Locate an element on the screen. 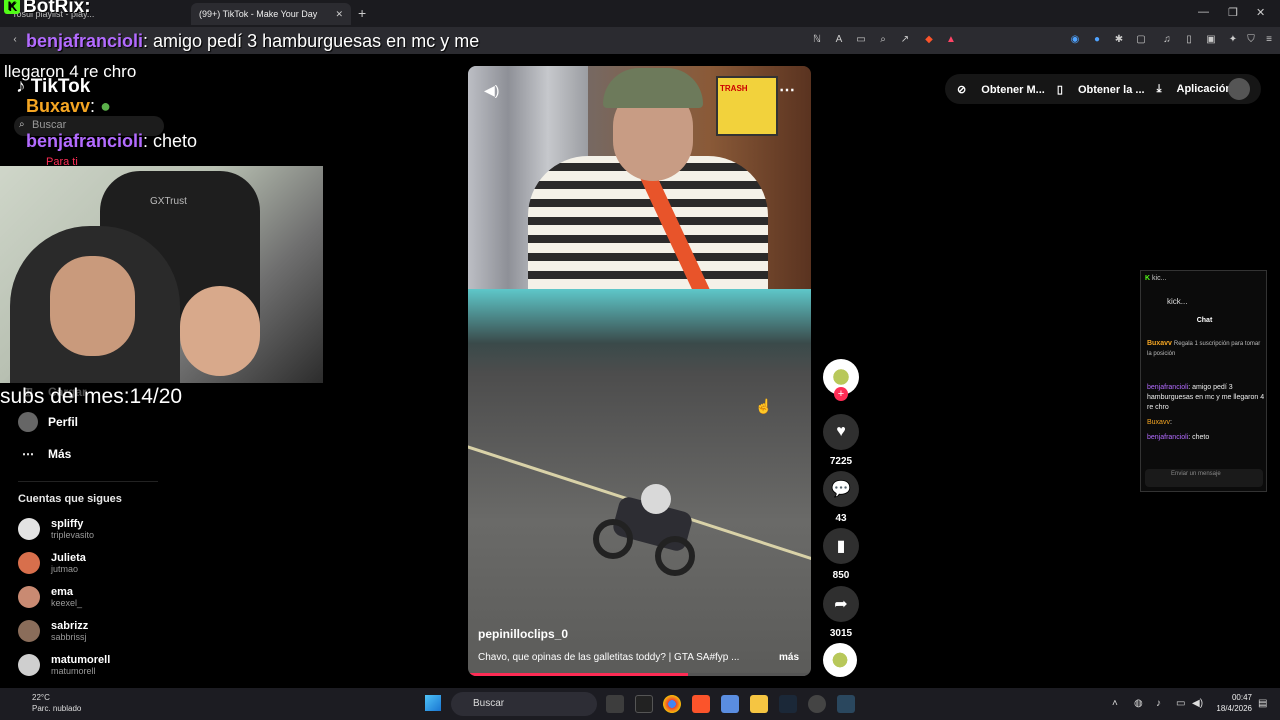 The width and height of the screenshot is (1280, 720). share-page-icon: ↗ is located at coordinates (905, 40).